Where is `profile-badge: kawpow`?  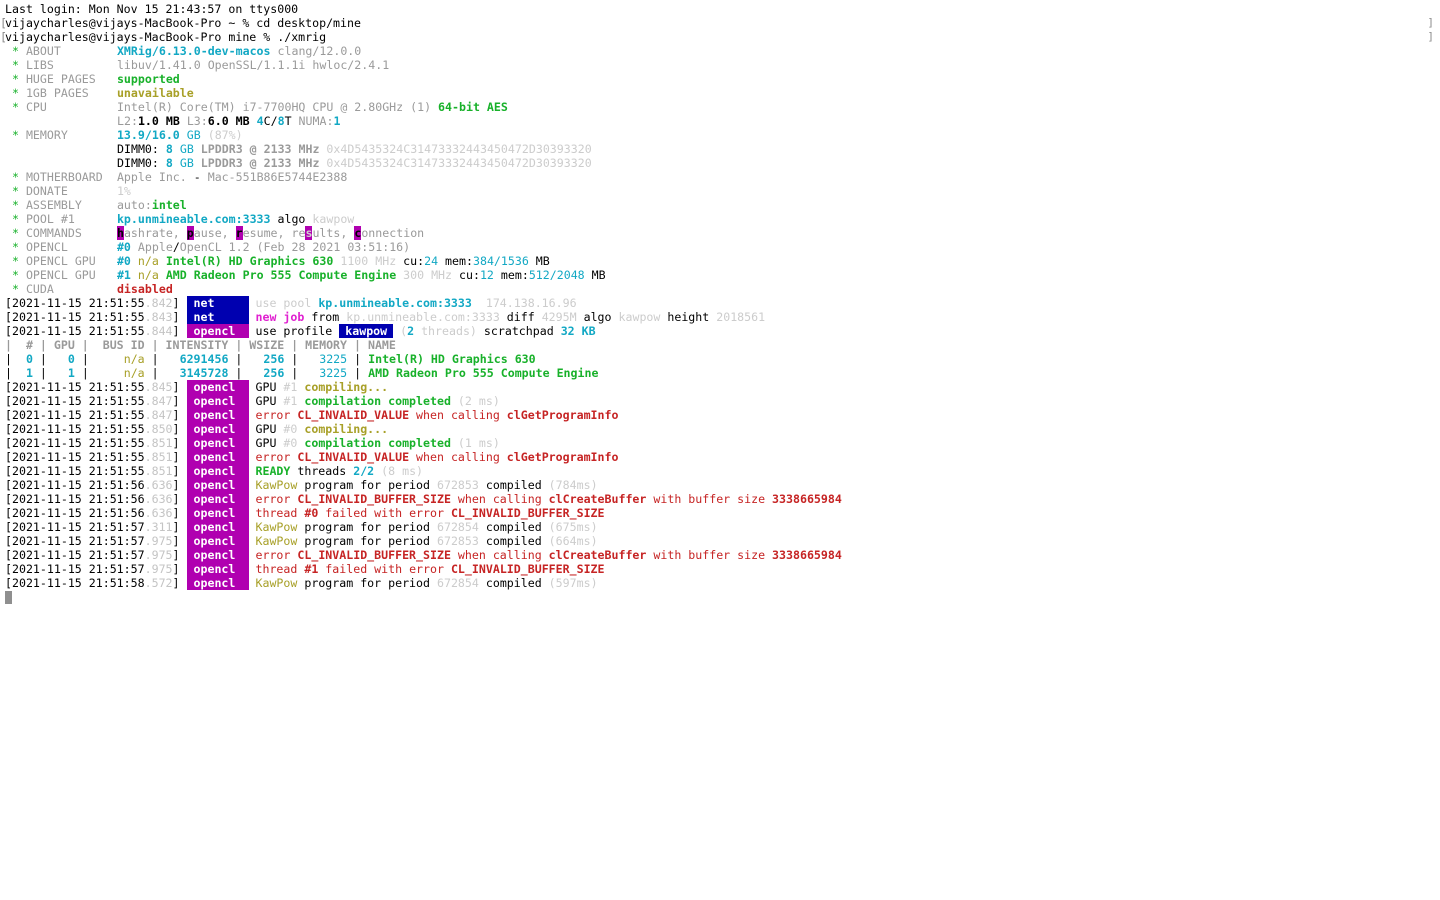 profile-badge: kawpow is located at coordinates (366, 331).